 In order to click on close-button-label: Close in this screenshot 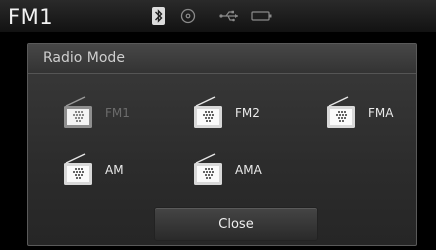, I will do `click(236, 224)`.